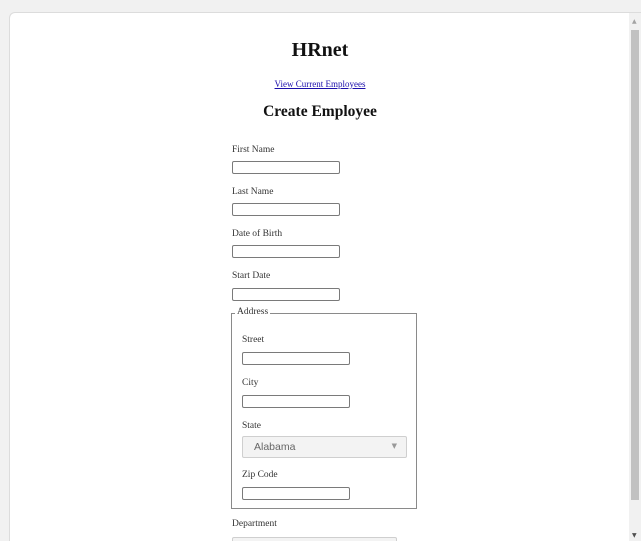 Image resolution: width=641 pixels, height=541 pixels. I want to click on form-heading: Create Employee, so click(320, 111).